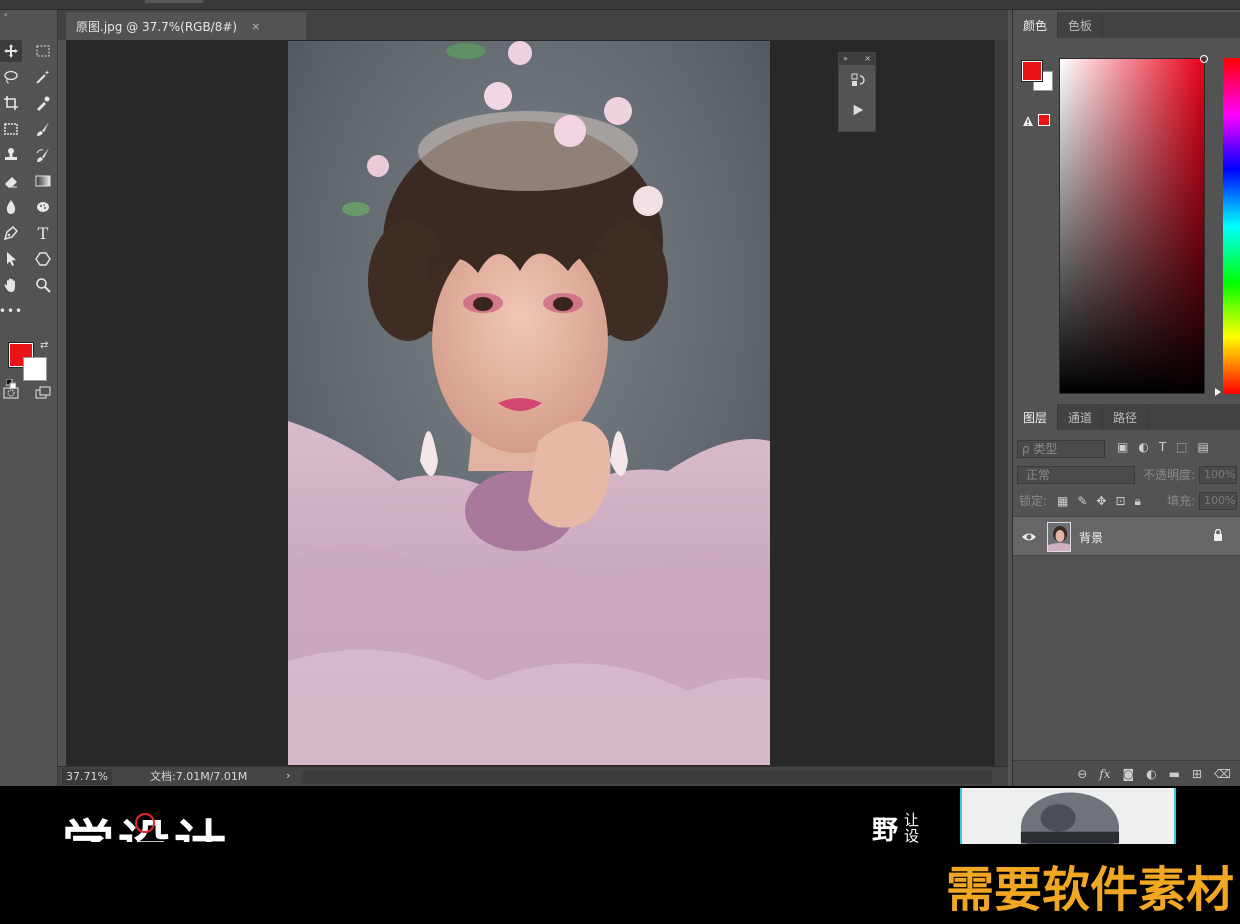  I want to click on vertical-scrollbar, so click(1001, 403).